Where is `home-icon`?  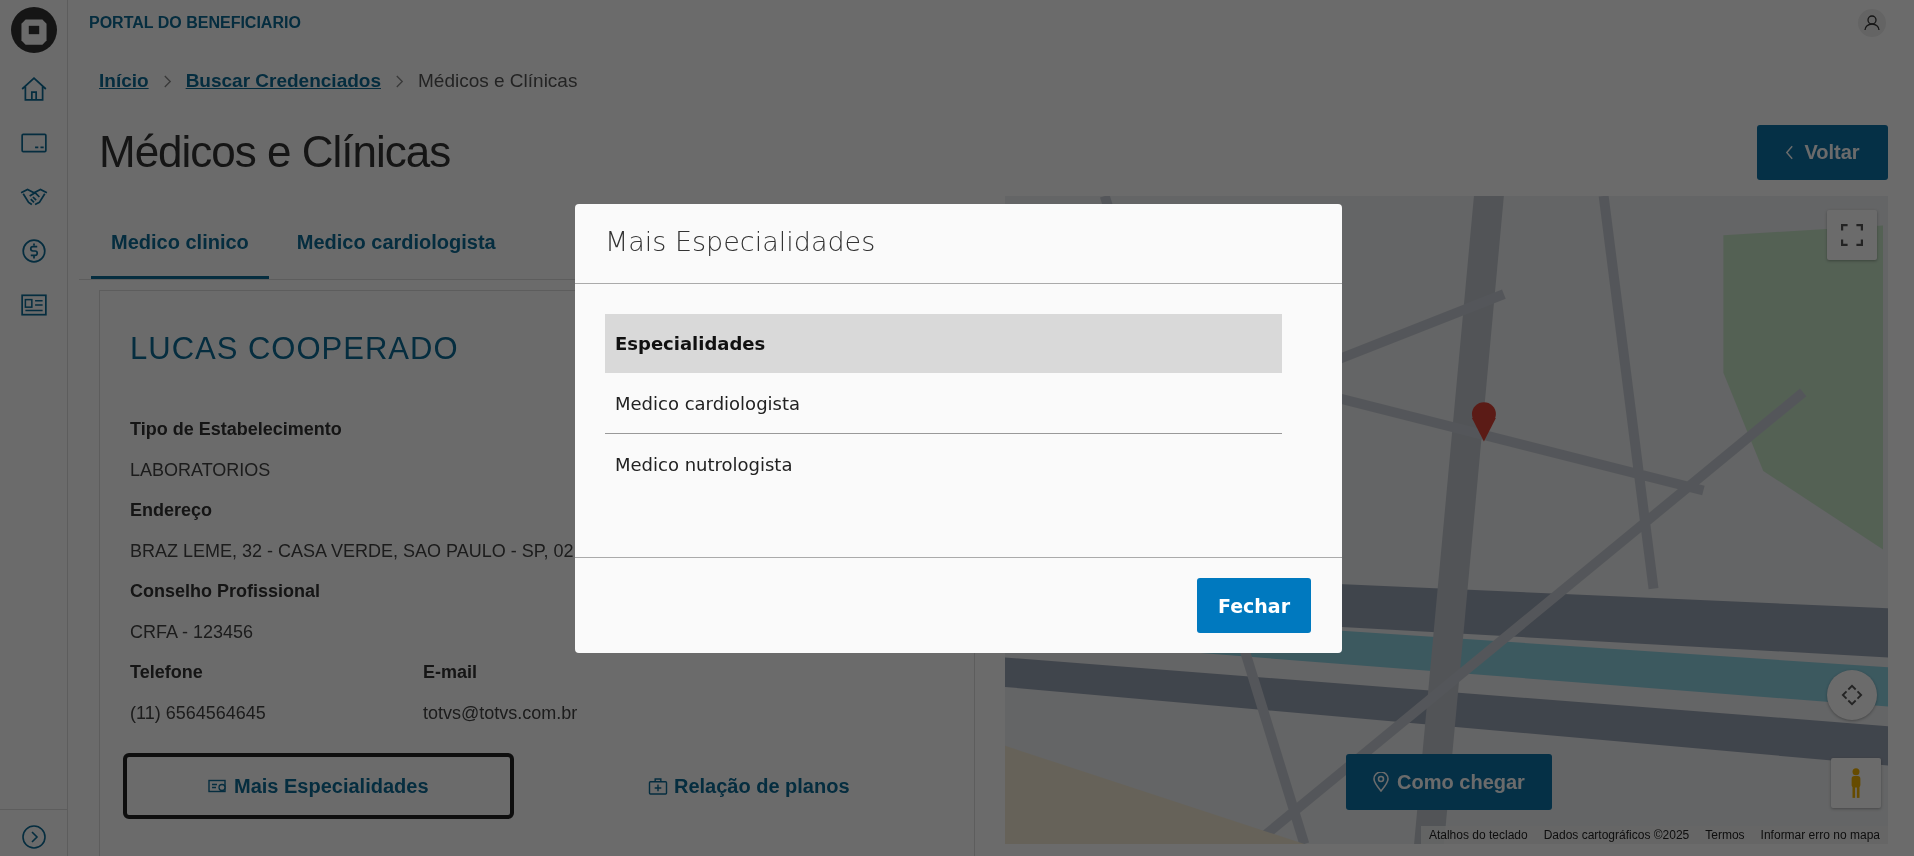
home-icon is located at coordinates (33, 89).